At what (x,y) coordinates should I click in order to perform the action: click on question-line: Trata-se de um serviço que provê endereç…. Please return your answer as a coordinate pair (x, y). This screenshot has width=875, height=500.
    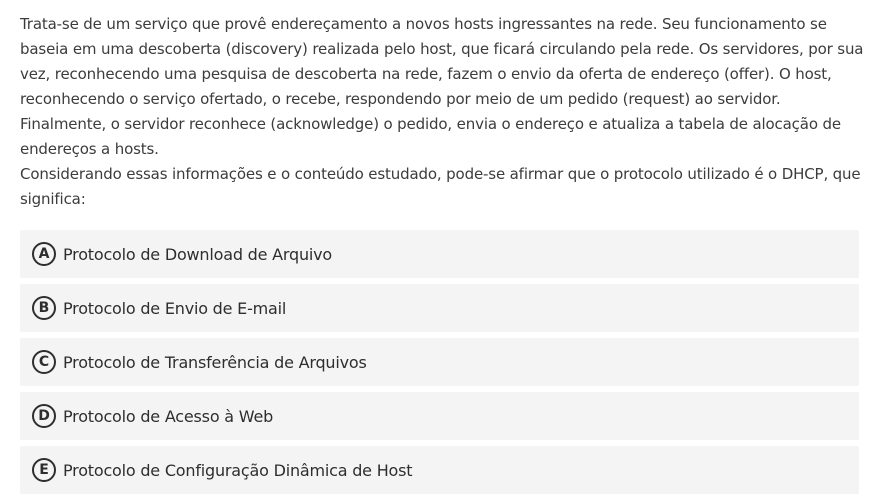
    Looking at the image, I should click on (423, 24).